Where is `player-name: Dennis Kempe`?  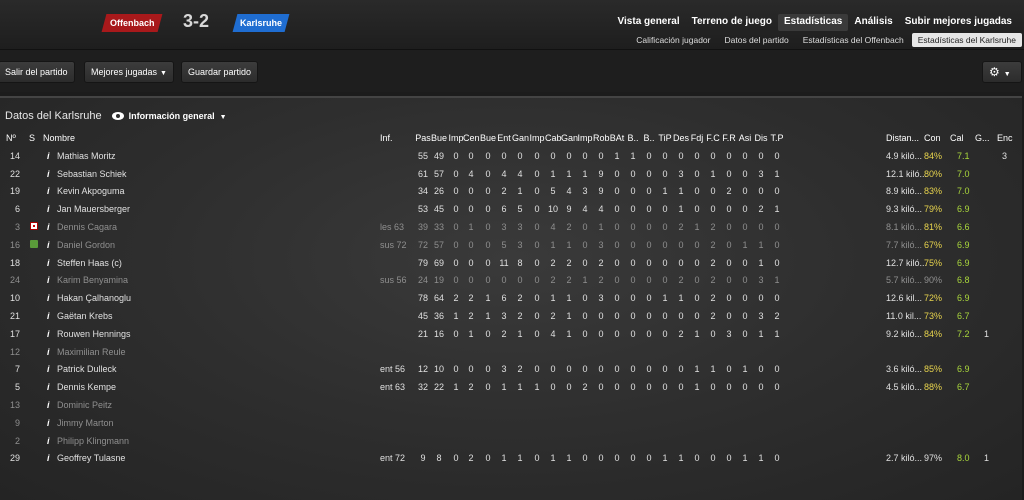 player-name: Dennis Kempe is located at coordinates (86, 387).